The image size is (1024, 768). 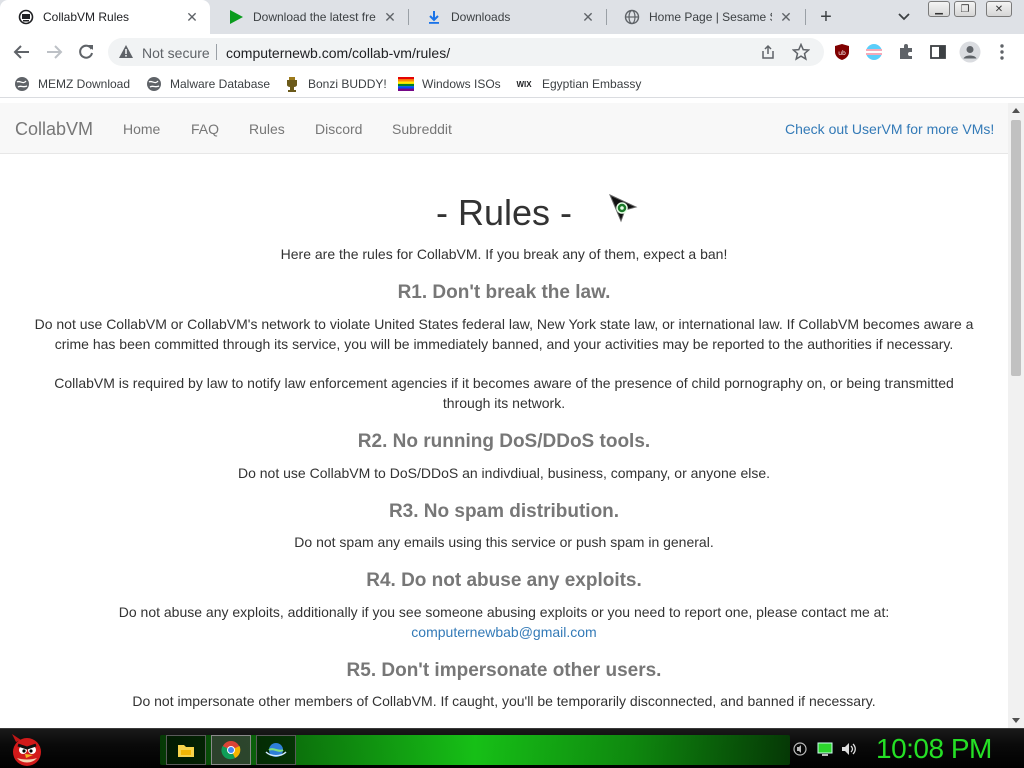 I want to click on taskbar-clock: 10:08 PM, so click(x=934, y=749).